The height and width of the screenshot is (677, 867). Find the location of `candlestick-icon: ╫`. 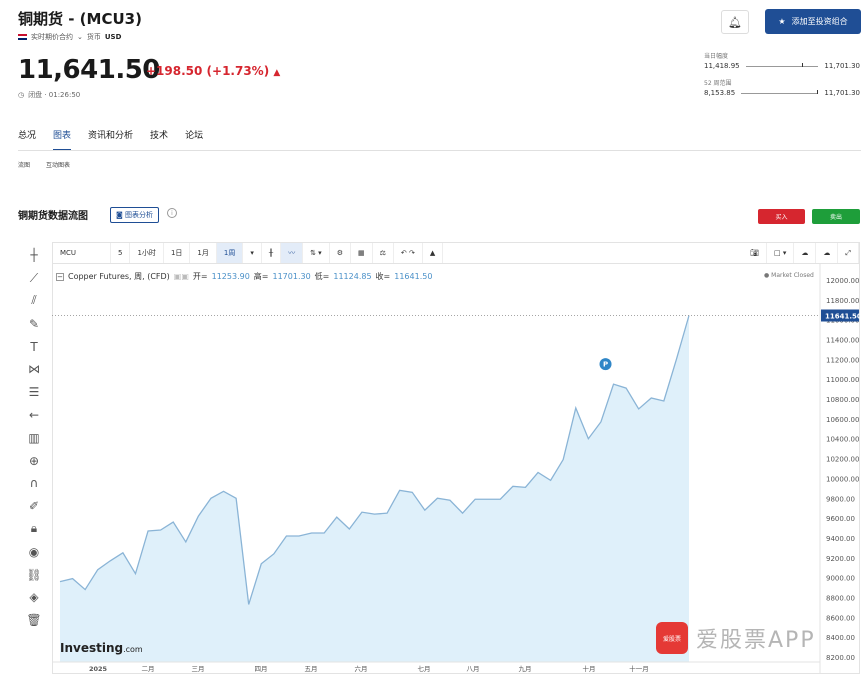

candlestick-icon: ╫ is located at coordinates (272, 253).